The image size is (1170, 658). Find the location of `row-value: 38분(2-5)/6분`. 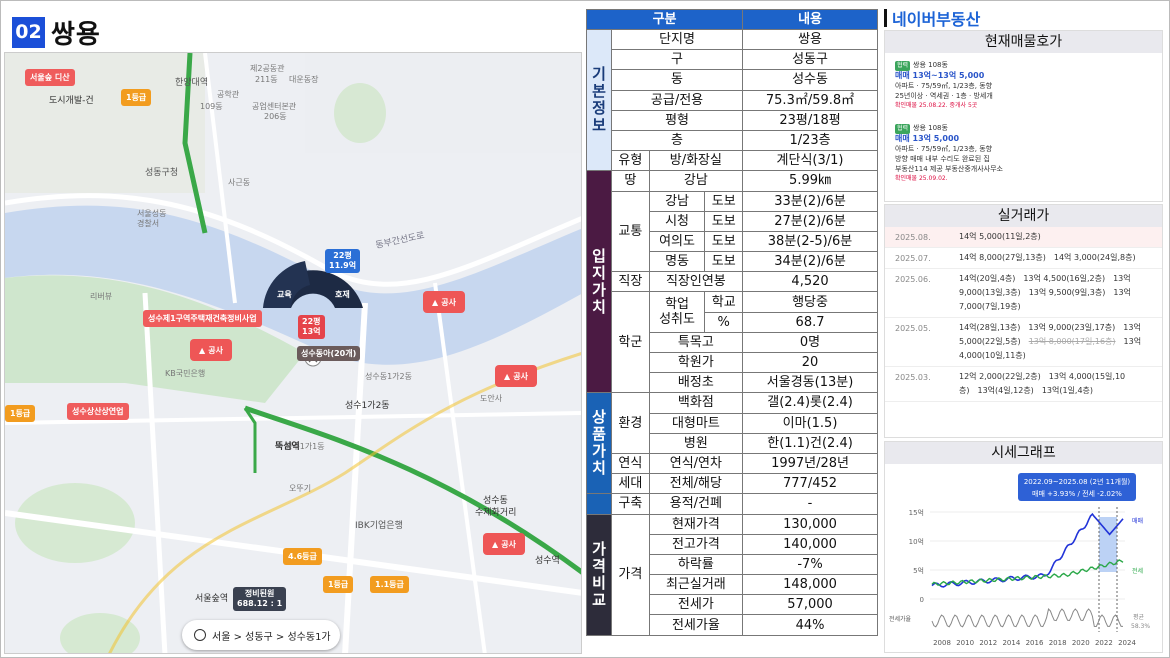

row-value: 38분(2-5)/6분 is located at coordinates (810, 241).